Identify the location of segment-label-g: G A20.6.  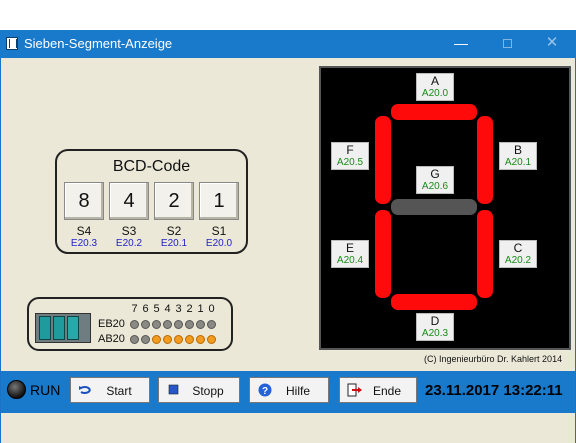
(435, 180).